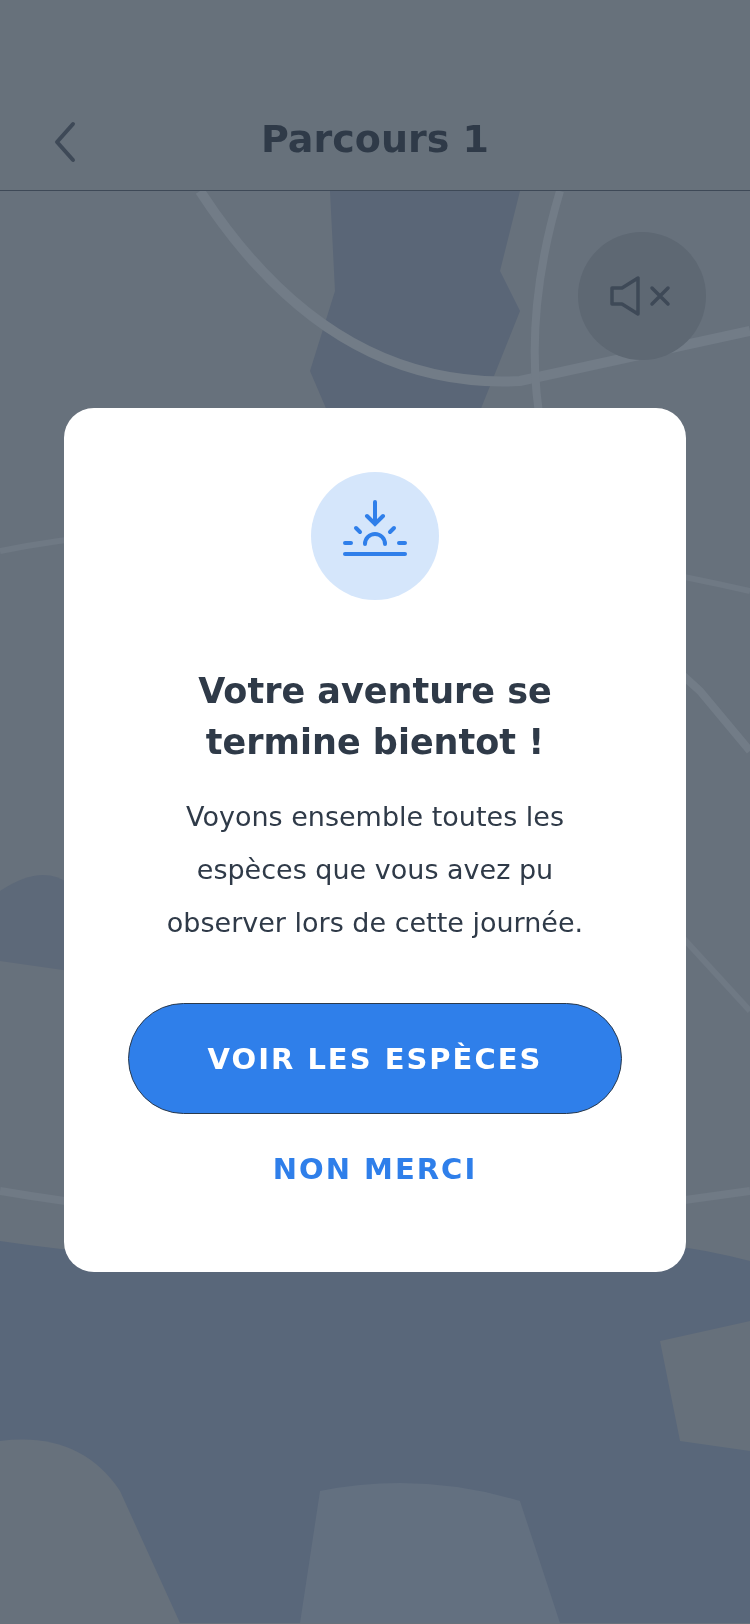 This screenshot has width=750, height=1624. What do you see at coordinates (375, 1169) in the screenshot?
I see `no-thanks-button: NON MERCI` at bounding box center [375, 1169].